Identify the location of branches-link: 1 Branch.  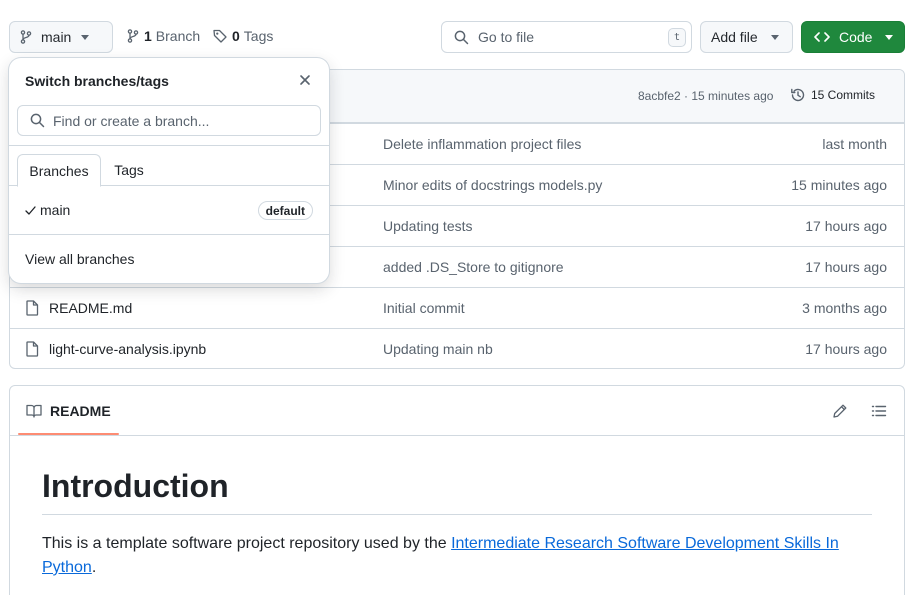
(163, 36).